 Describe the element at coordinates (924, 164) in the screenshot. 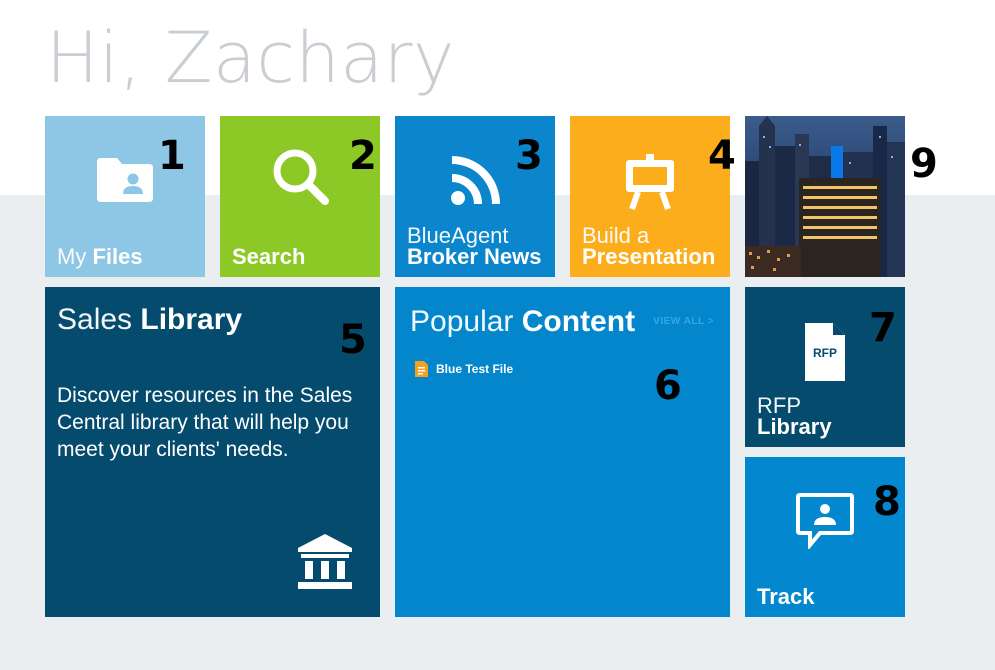

I see `callout-number-9: 9` at that location.